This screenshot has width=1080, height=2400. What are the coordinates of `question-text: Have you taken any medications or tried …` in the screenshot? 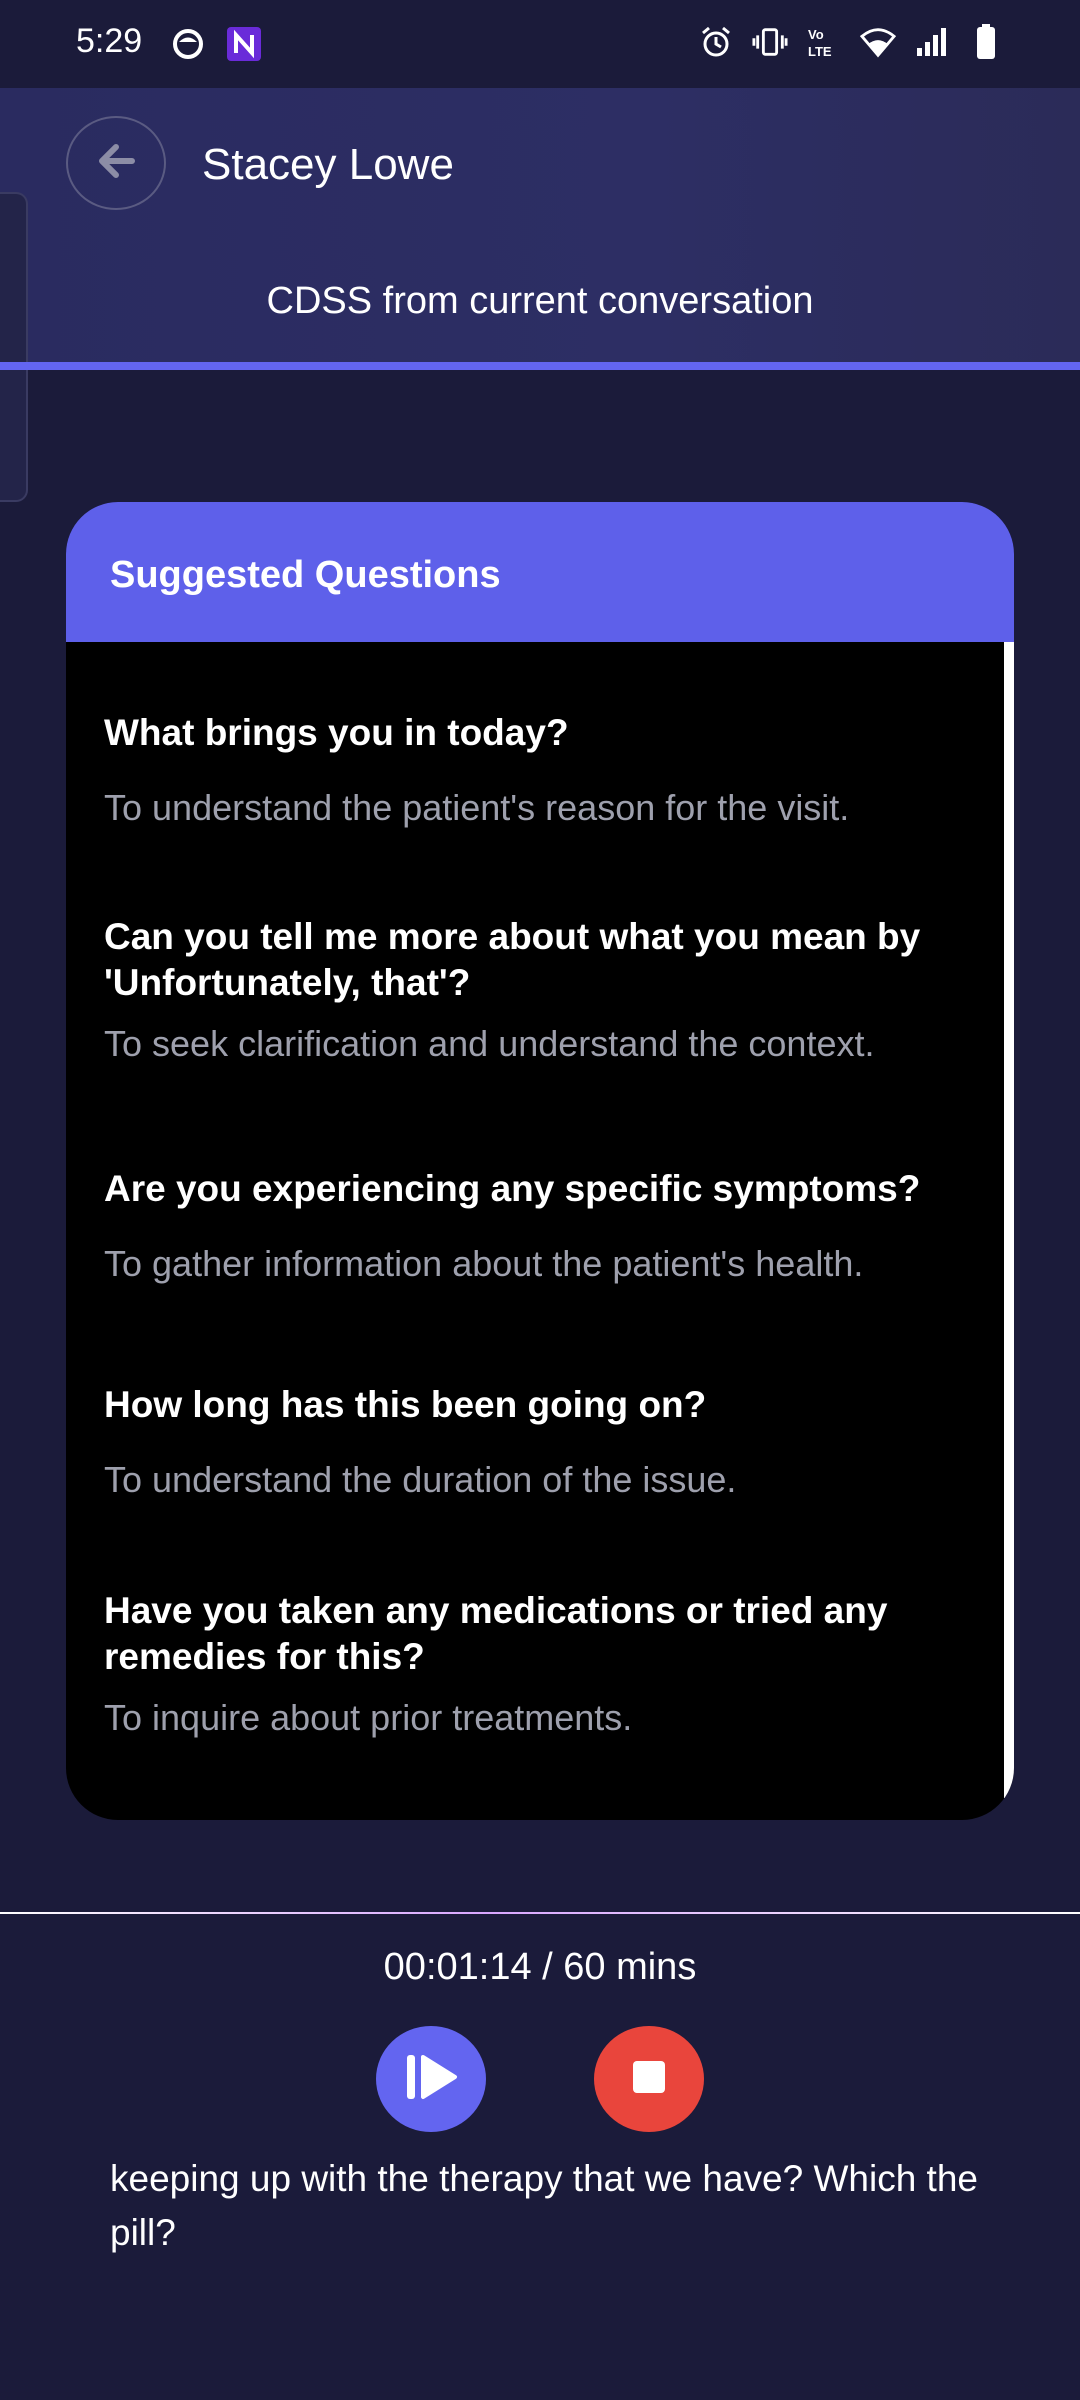 It's located at (496, 1633).